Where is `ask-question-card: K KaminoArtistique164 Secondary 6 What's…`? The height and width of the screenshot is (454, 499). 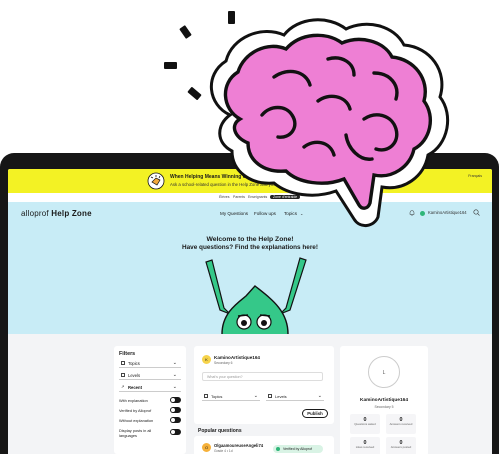 ask-question-card: K KaminoArtistique164 Secondary 6 What's… is located at coordinates (264, 385).